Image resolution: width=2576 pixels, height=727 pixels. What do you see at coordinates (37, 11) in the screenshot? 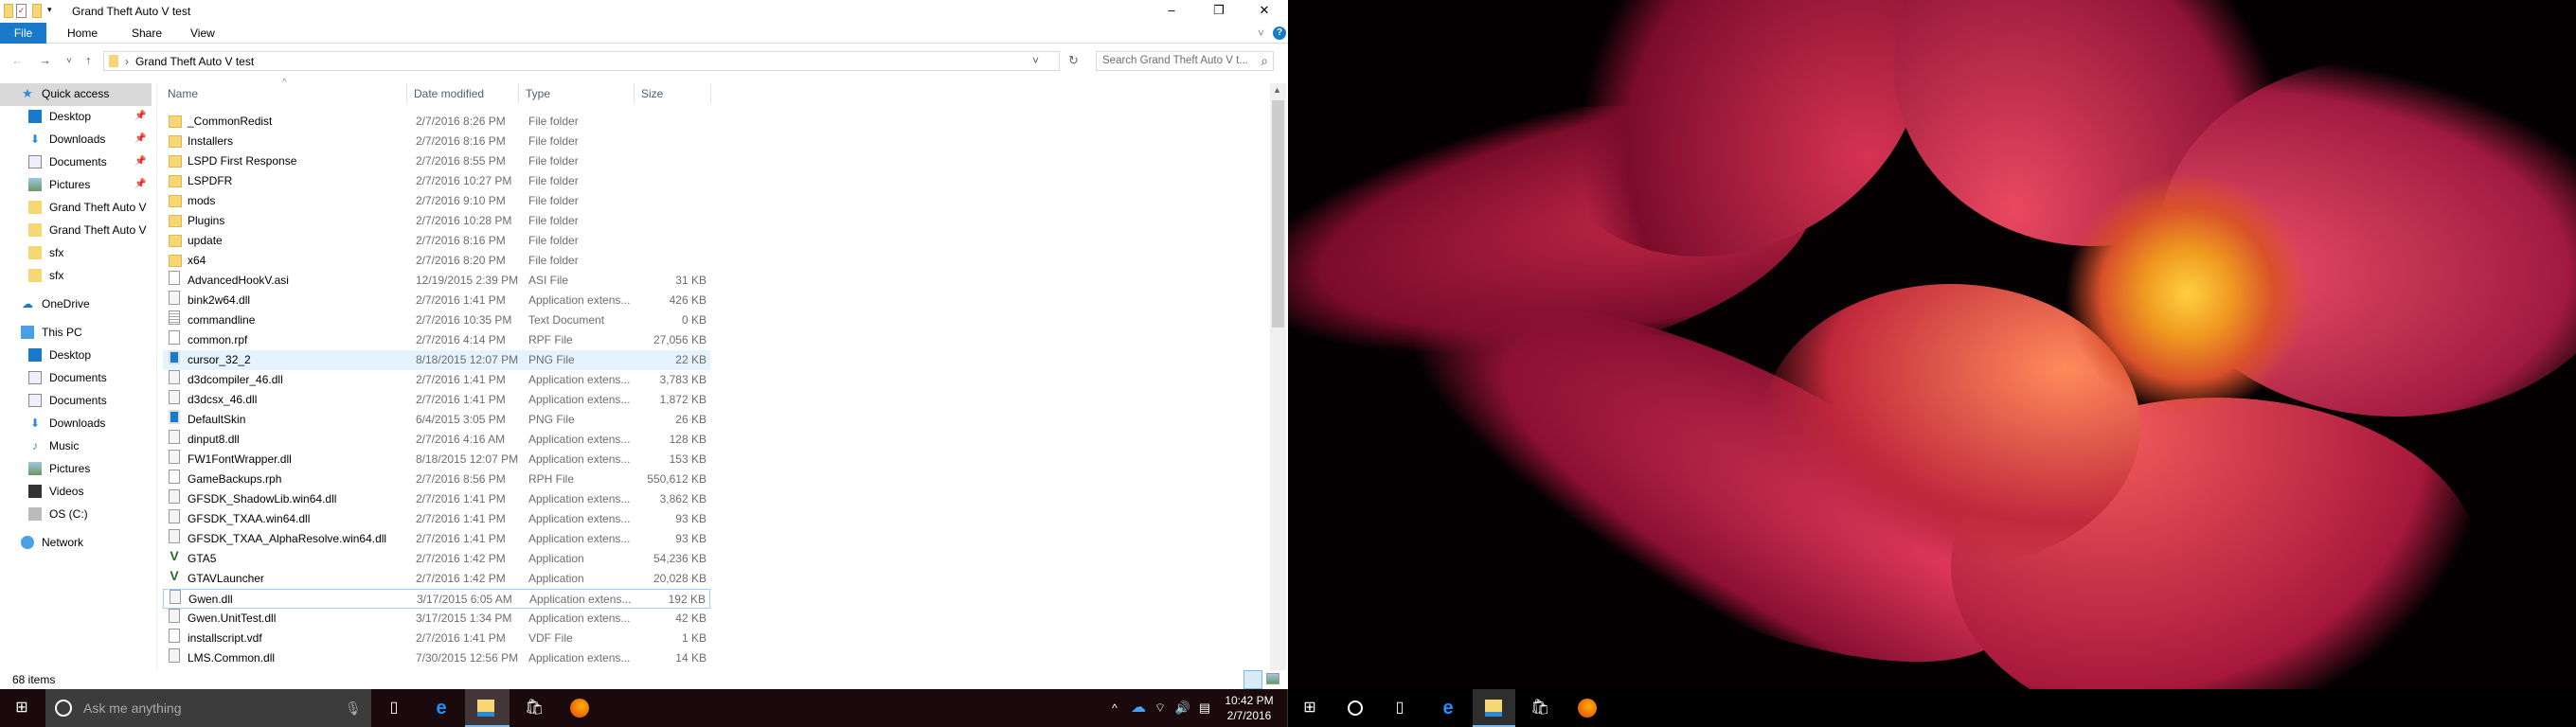
I see `new-folder-icon` at bounding box center [37, 11].